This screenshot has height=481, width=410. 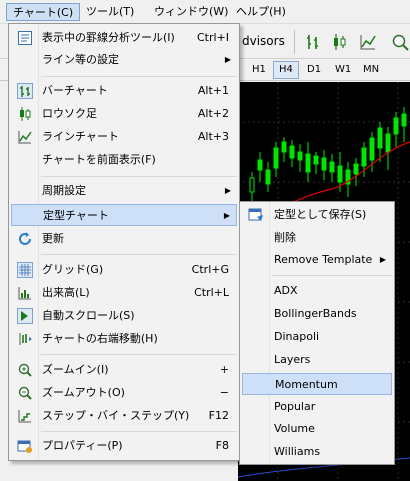 What do you see at coordinates (25, 137) in the screenshot?
I see `line-chart-icon` at bounding box center [25, 137].